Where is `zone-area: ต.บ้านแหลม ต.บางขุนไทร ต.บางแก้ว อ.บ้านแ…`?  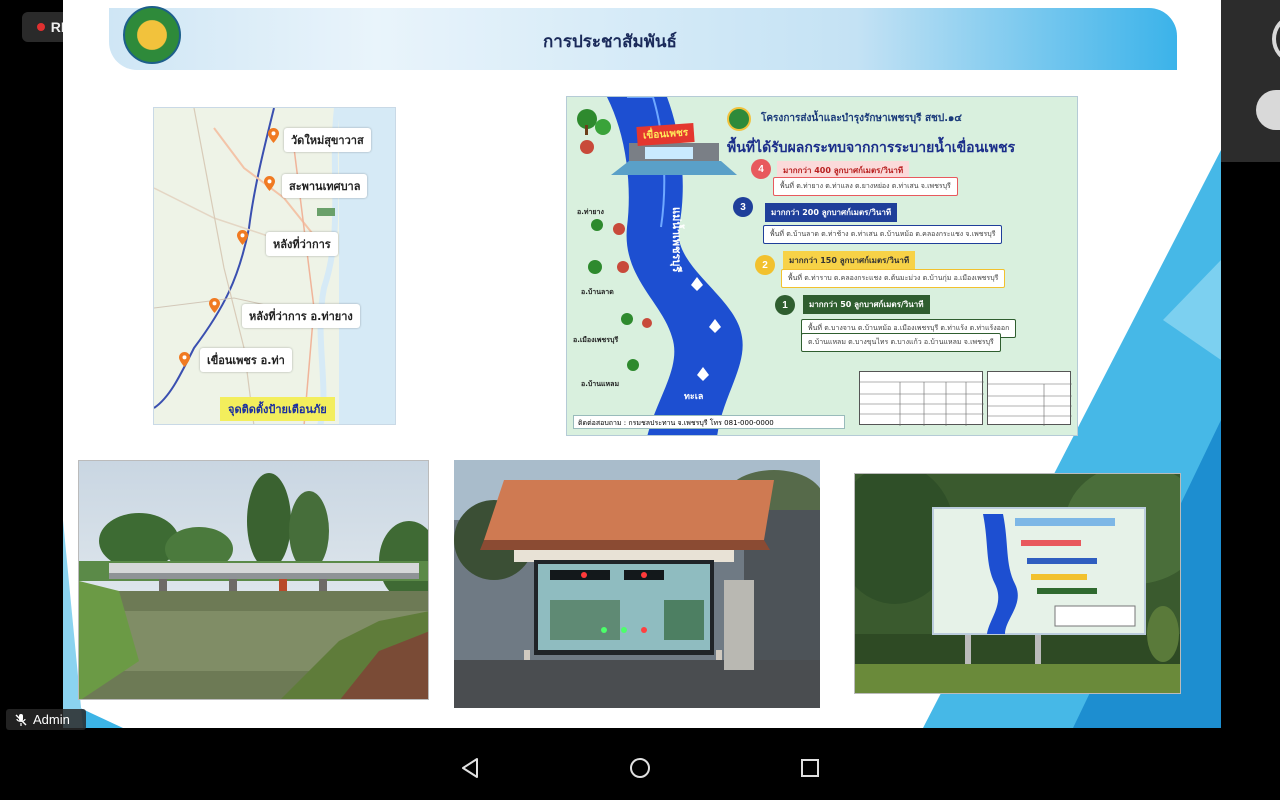 zone-area: ต.บ้านแหลม ต.บางขุนไทร ต.บางแก้ว อ.บ้านแ… is located at coordinates (901, 342).